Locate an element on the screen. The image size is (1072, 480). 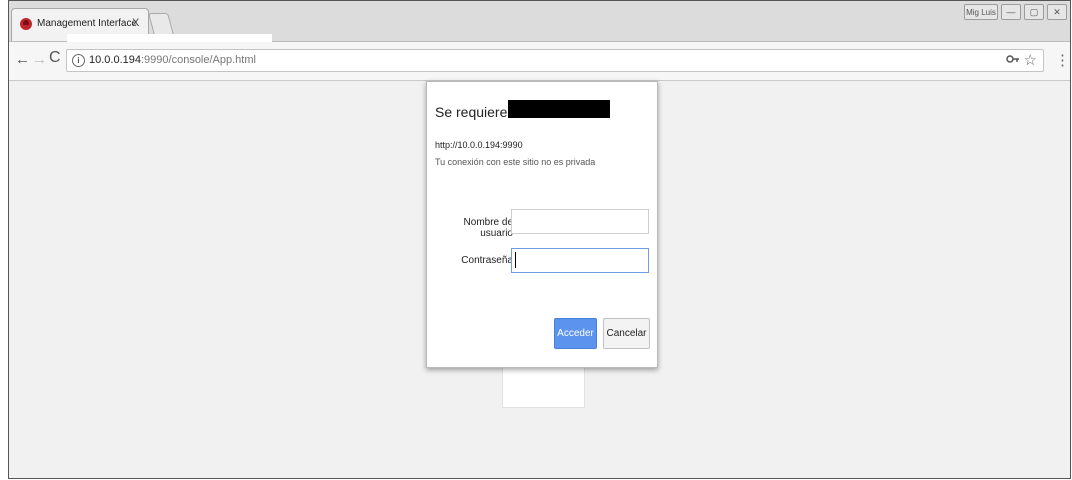
password-input is located at coordinates (580, 260).